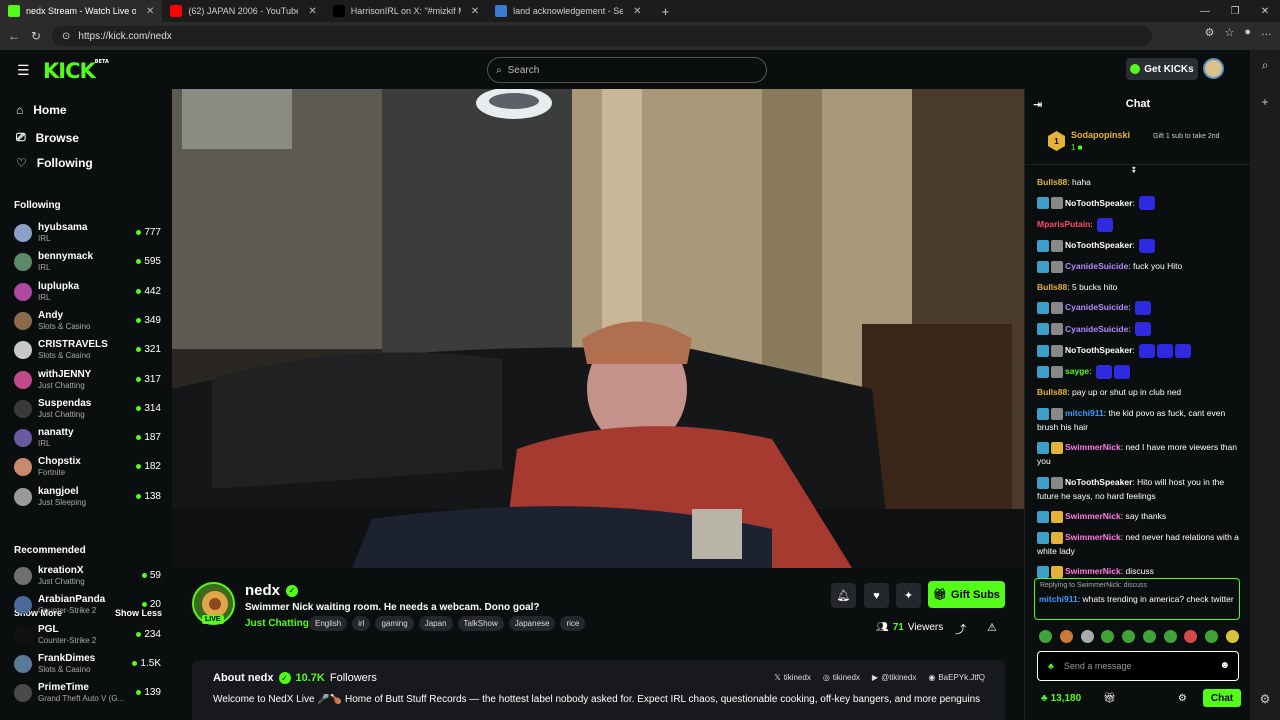  I want to click on channel-list-item: ArabianPanda Counter-Strike 2 20, so click(89, 606).